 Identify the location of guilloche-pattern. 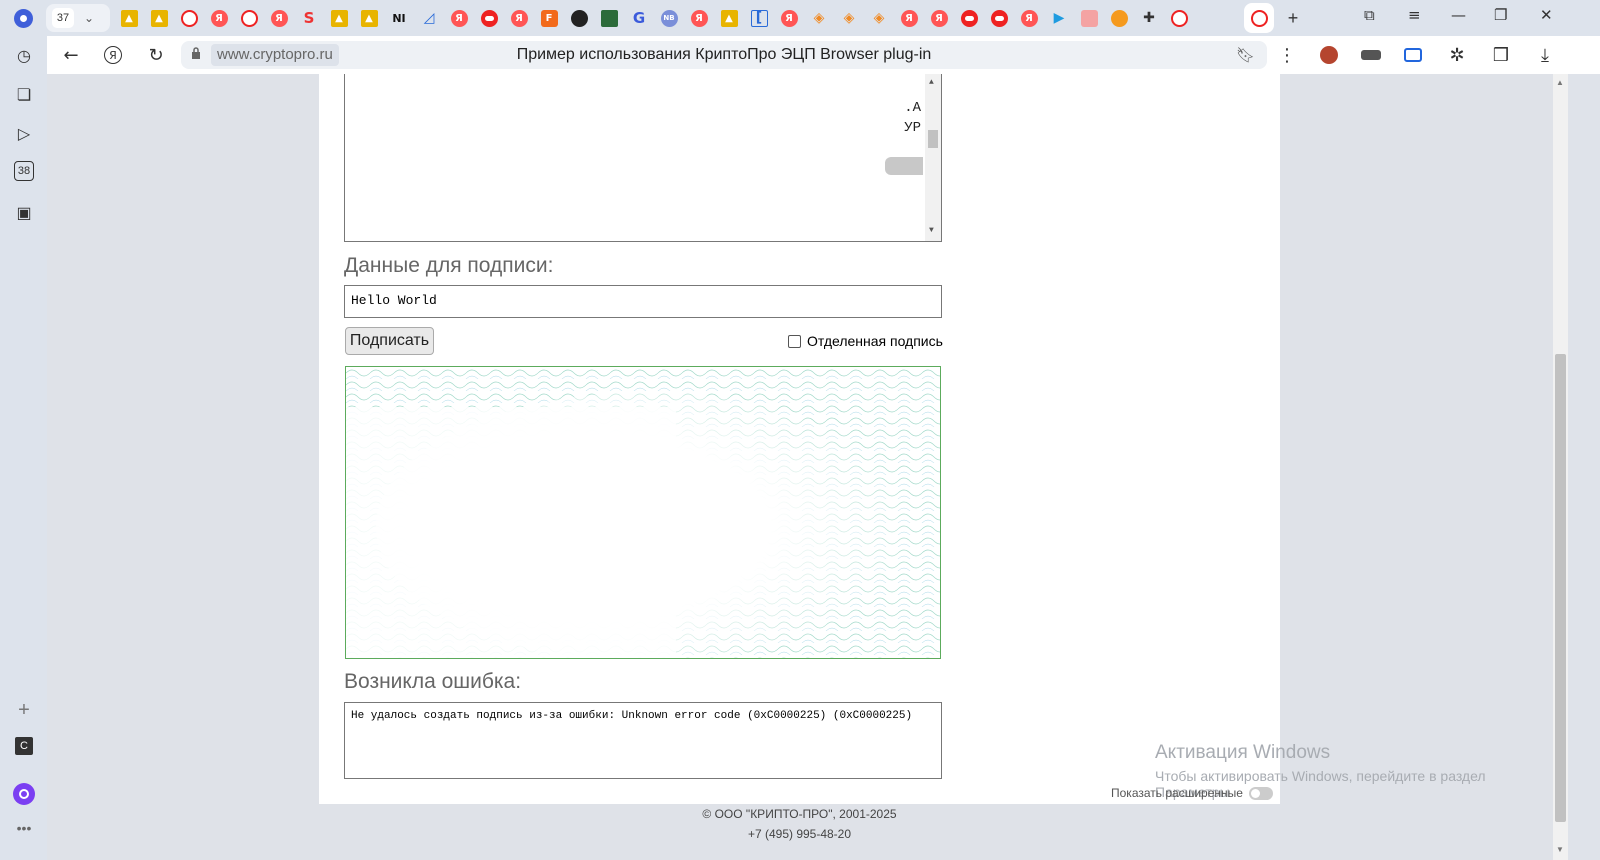
(643, 512).